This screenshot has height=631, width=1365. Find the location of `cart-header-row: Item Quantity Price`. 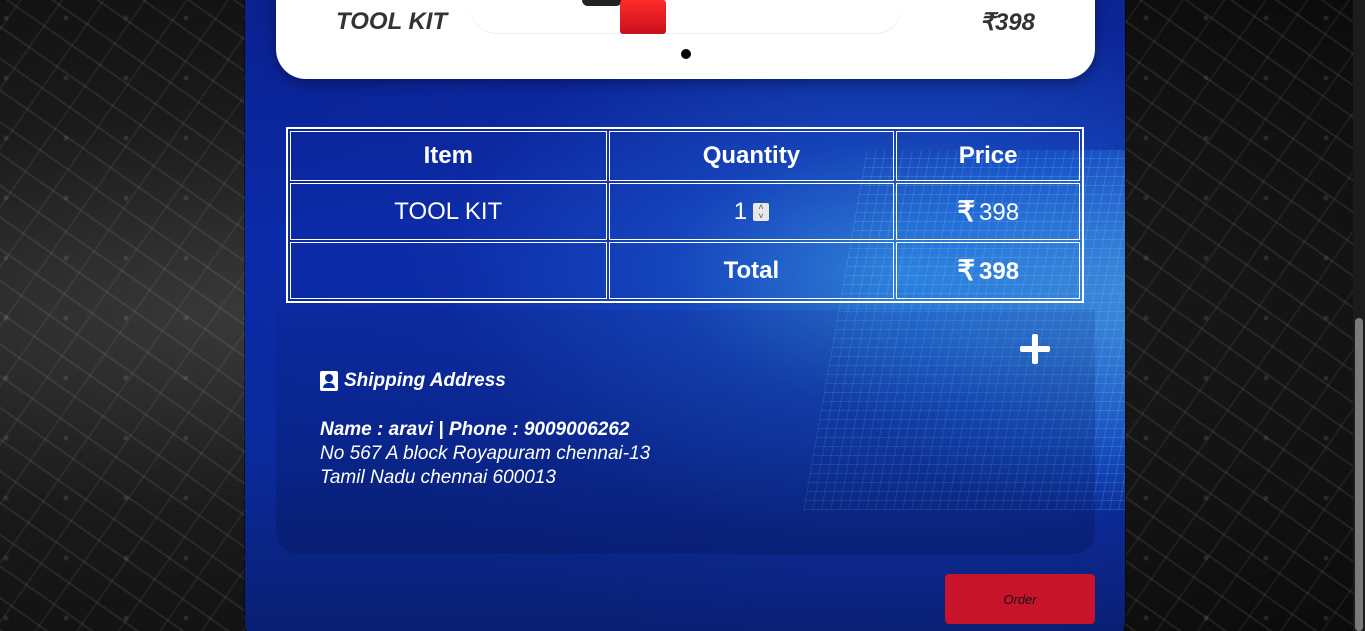

cart-header-row: Item Quantity Price is located at coordinates (685, 156).